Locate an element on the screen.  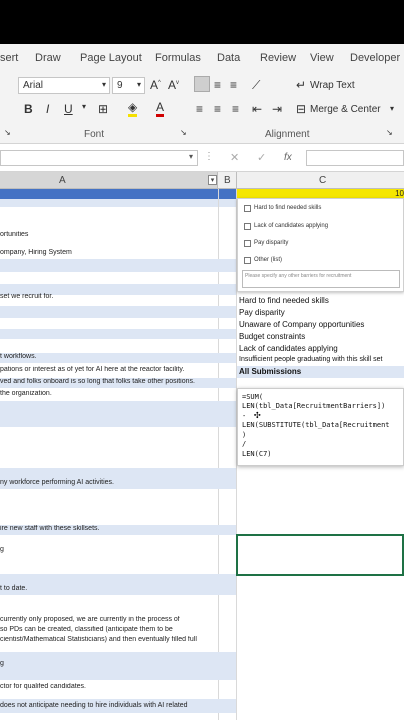
increase-font-icon: A^ is located at coordinates (155, 85).